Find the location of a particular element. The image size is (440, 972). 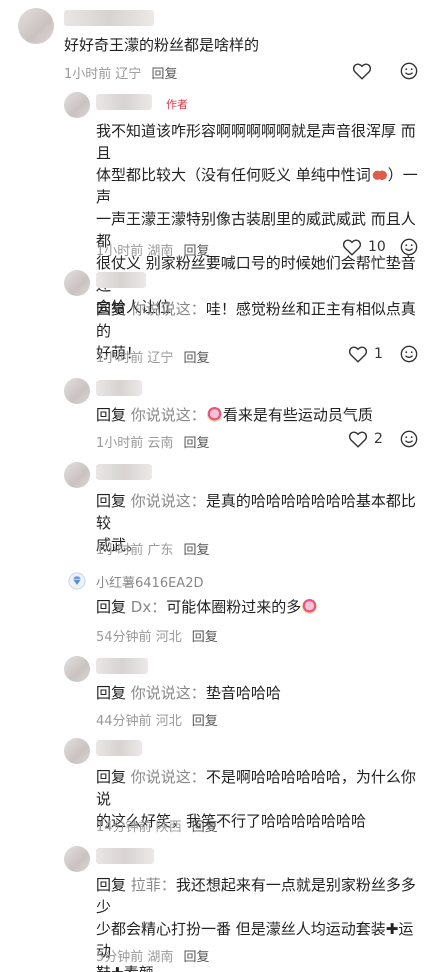

like-count: 10 is located at coordinates (377, 247).